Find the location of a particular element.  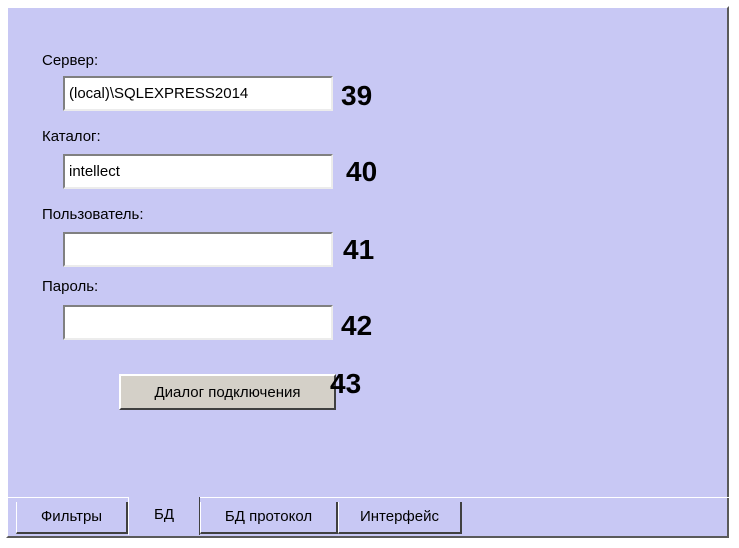

tab-db: БД is located at coordinates (164, 516).